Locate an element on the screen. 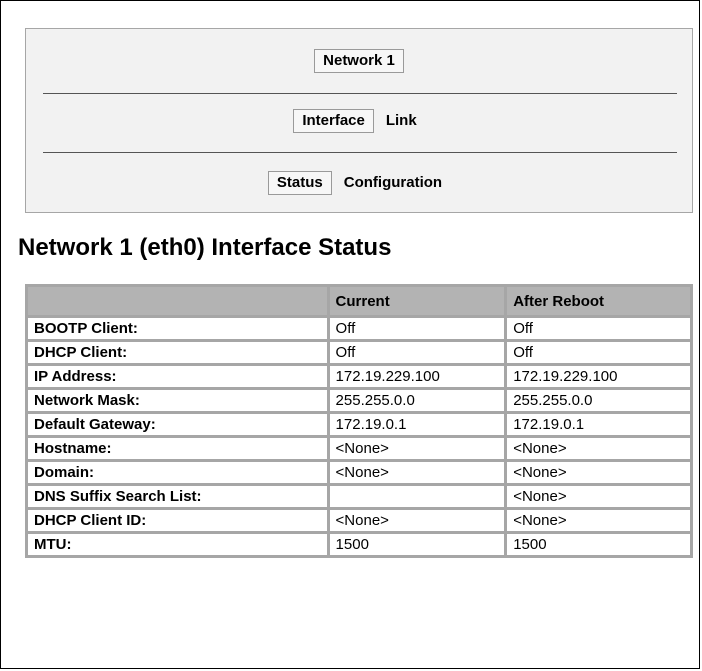 The image size is (702, 671). network-1-button: Network 1 is located at coordinates (359, 61).